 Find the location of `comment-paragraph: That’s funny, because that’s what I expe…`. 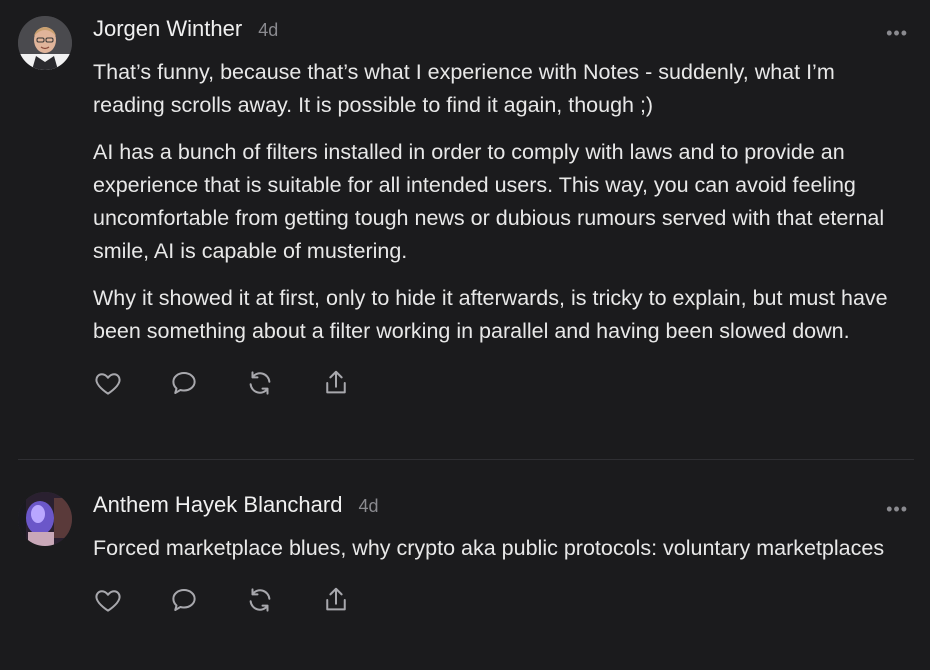

comment-paragraph: That’s funny, because that’s what I expe… is located at coordinates (464, 88).